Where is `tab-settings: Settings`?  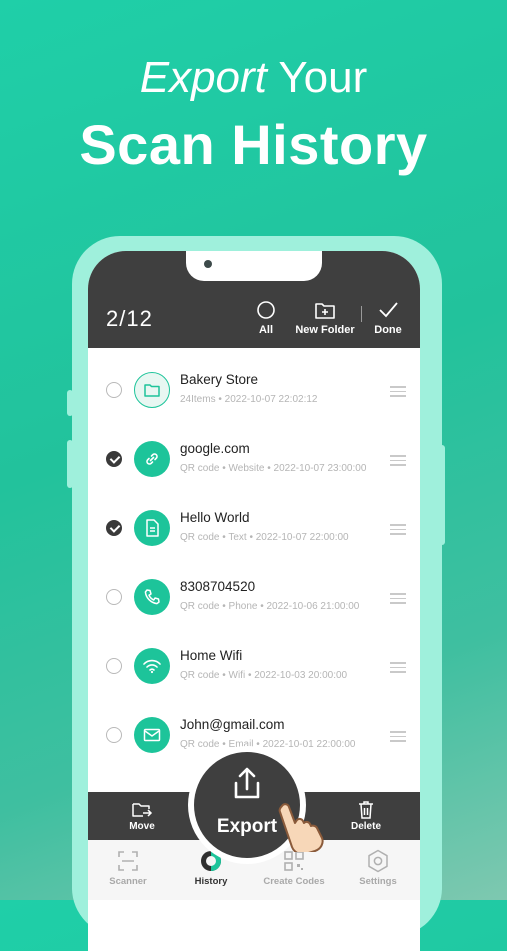
tab-settings: Settings is located at coordinates (378, 867).